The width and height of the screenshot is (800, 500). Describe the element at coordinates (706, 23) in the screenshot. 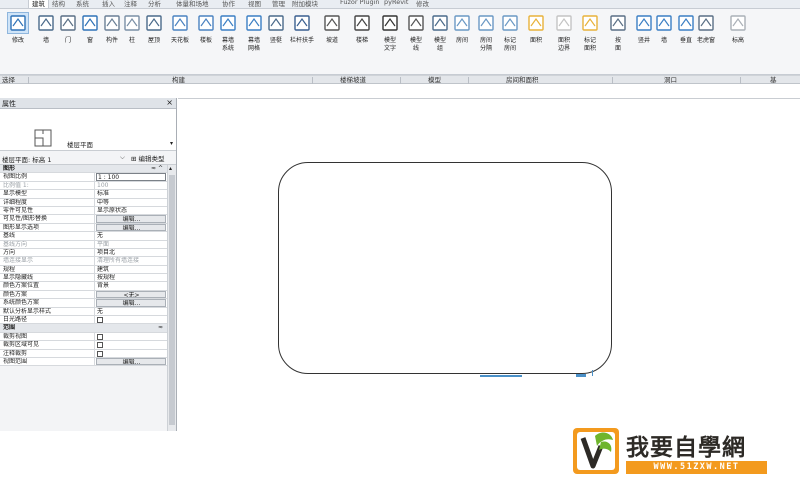

I see `dormer-icon` at that location.